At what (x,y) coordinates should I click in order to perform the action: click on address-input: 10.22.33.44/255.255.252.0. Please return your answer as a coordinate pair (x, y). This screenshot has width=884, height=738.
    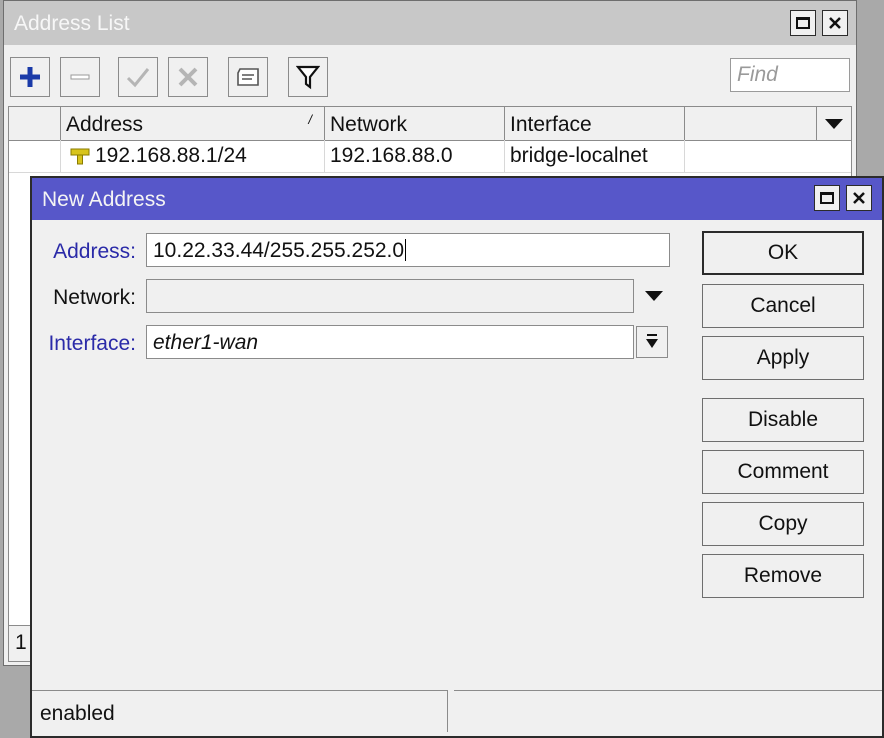
    Looking at the image, I should click on (408, 250).